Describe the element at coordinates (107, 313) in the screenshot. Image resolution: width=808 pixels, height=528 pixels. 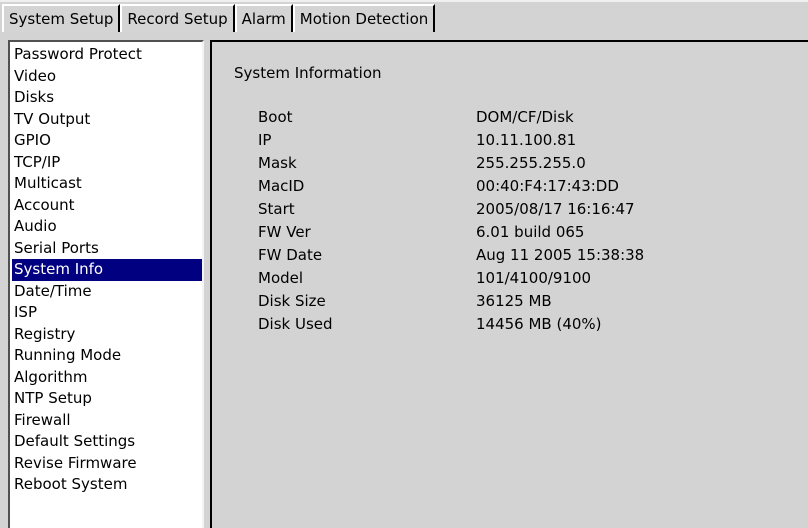
I see `sidebar-item-isp: ISP` at that location.